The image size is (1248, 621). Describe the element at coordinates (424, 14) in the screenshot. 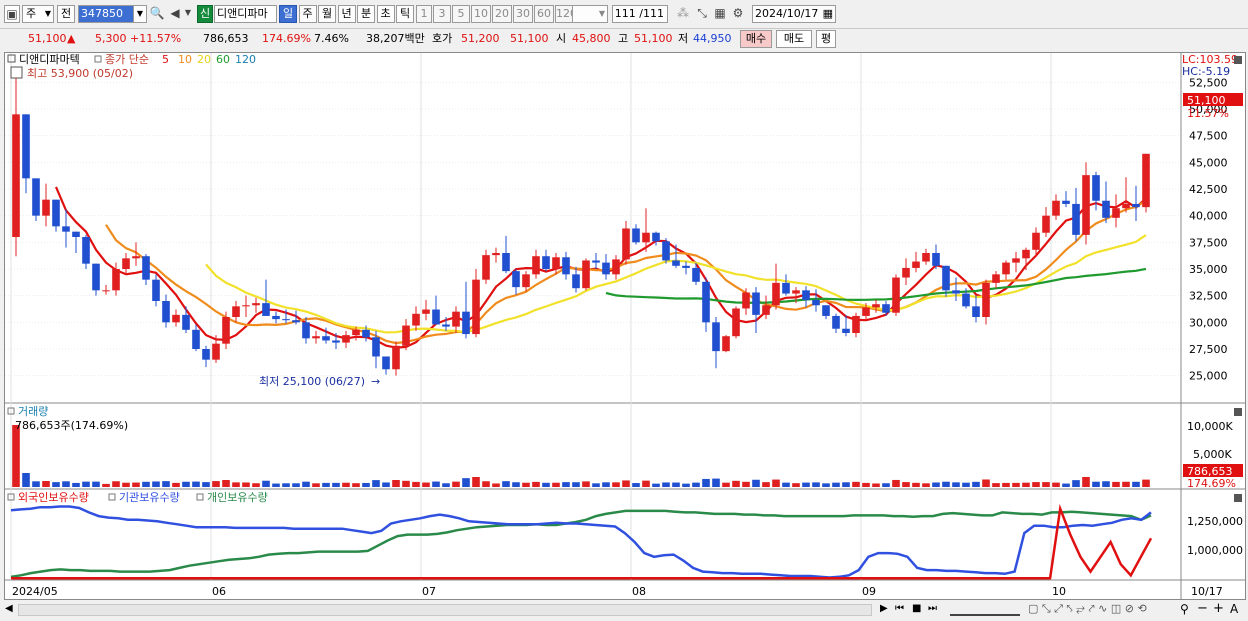

I see `interval-button: 1` at that location.